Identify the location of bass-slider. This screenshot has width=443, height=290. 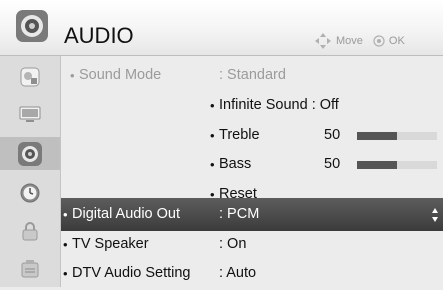
(397, 165).